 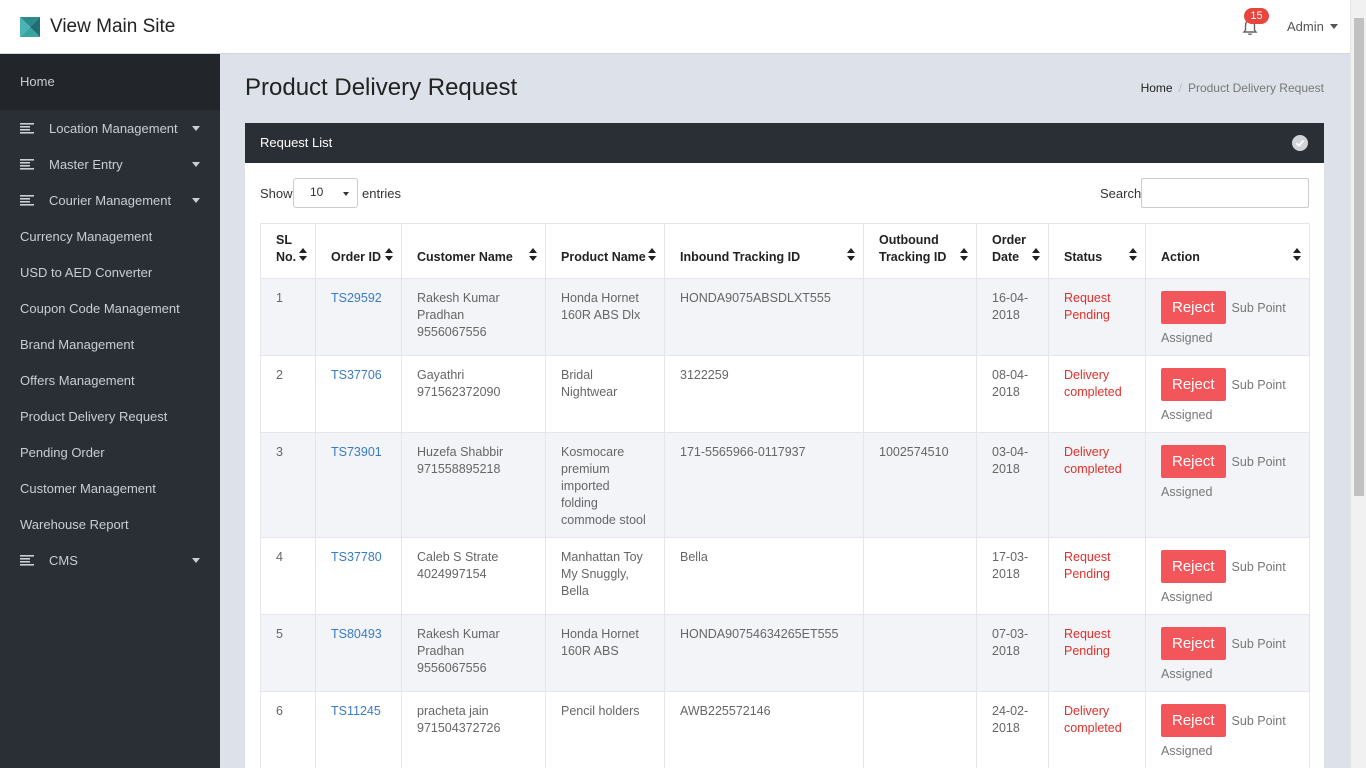 What do you see at coordinates (1009, 248) in the screenshot?
I see `header-label: Order Date` at bounding box center [1009, 248].